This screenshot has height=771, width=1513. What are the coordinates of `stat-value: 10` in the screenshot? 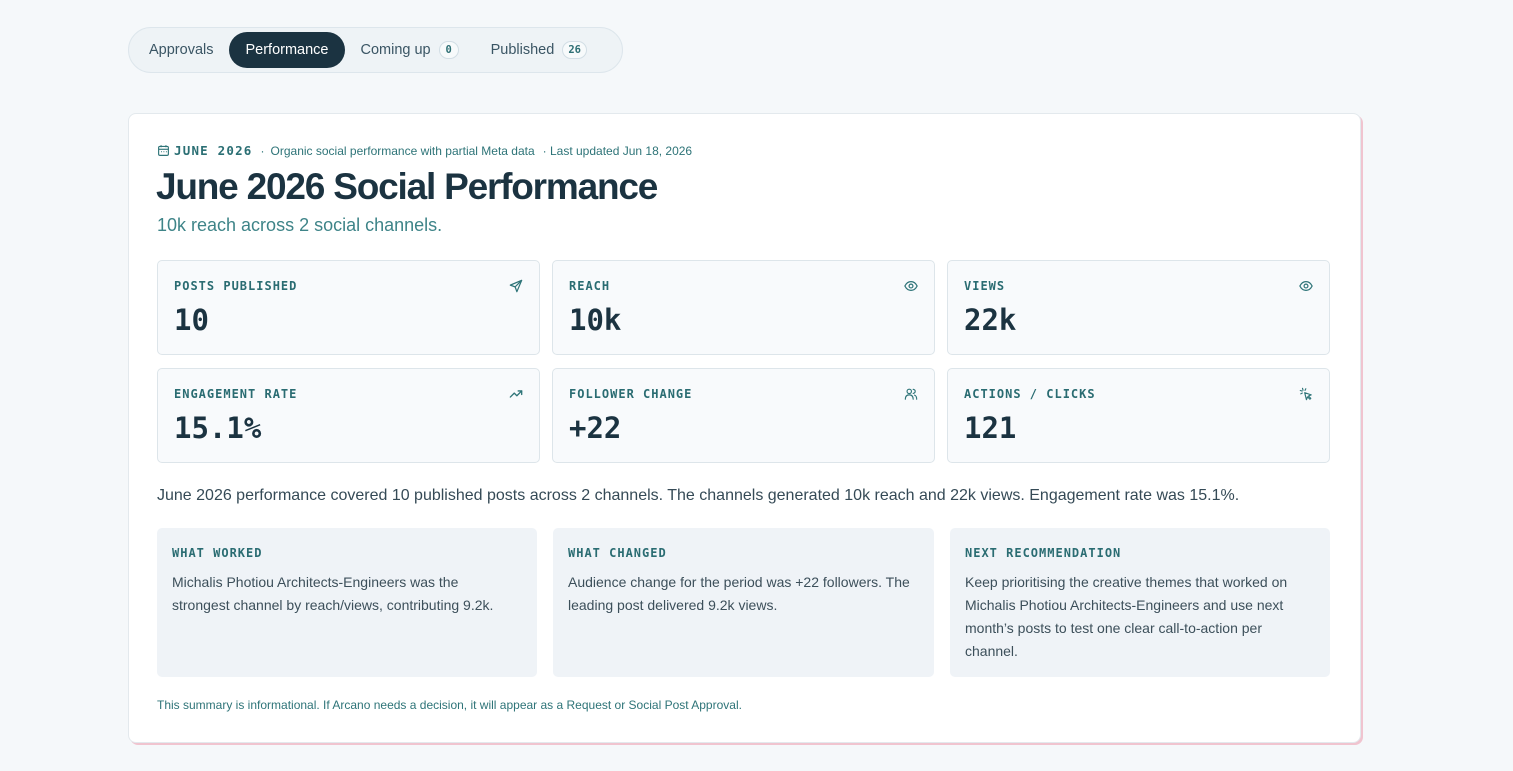 It's located at (191, 320).